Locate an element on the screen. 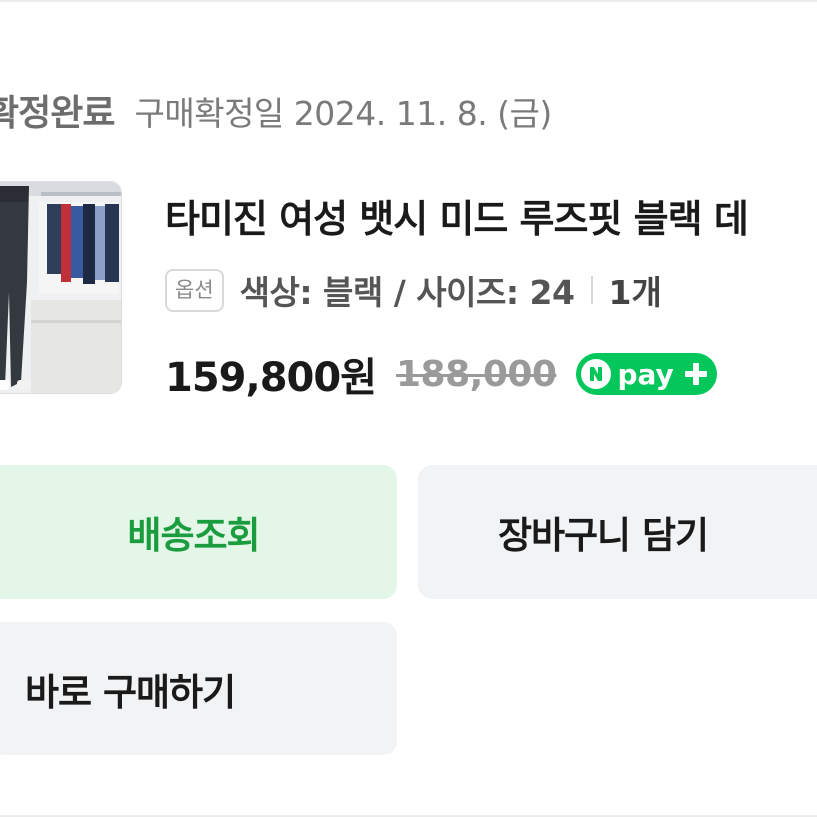 The width and height of the screenshot is (817, 817). order-status-row: 확정완료 구매확정일 2024. 11. 8. (금) is located at coordinates (276, 110).